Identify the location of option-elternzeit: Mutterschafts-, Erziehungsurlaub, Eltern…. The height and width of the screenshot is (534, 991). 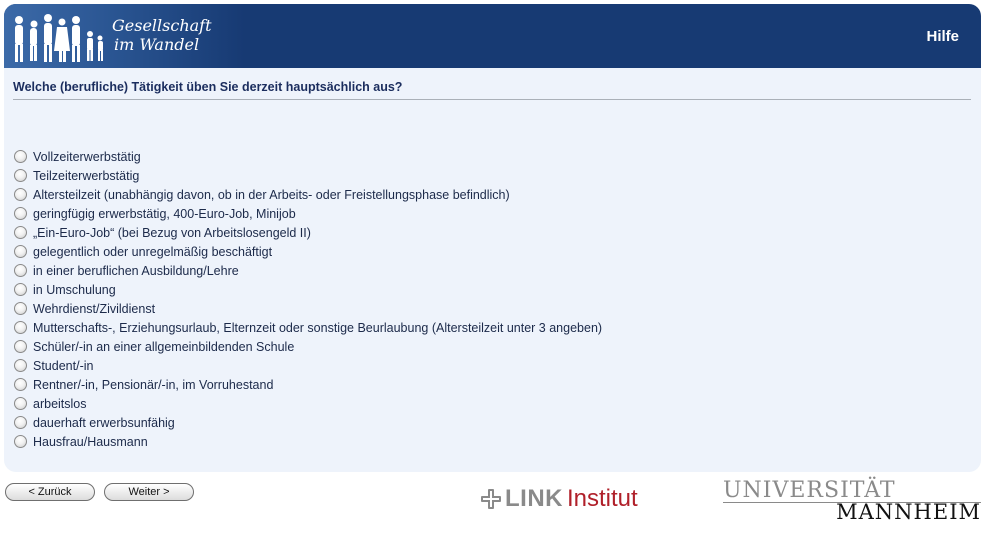
(308, 327).